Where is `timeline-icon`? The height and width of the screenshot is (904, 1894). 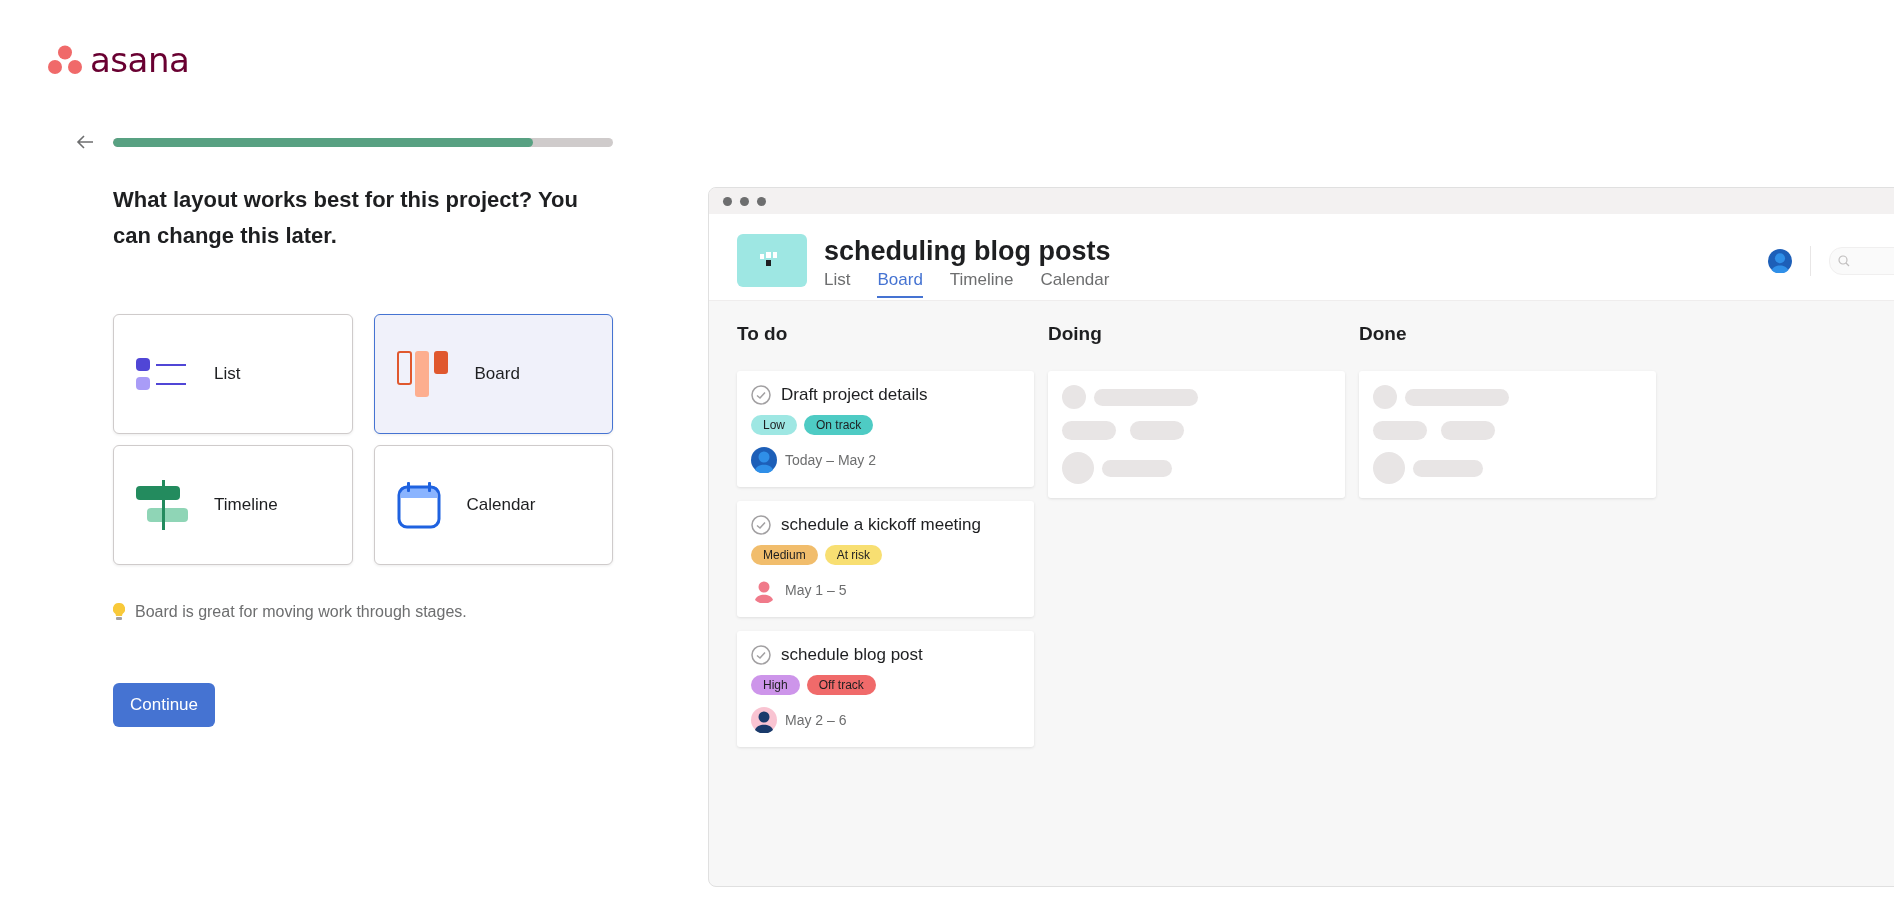 timeline-icon is located at coordinates (162, 505).